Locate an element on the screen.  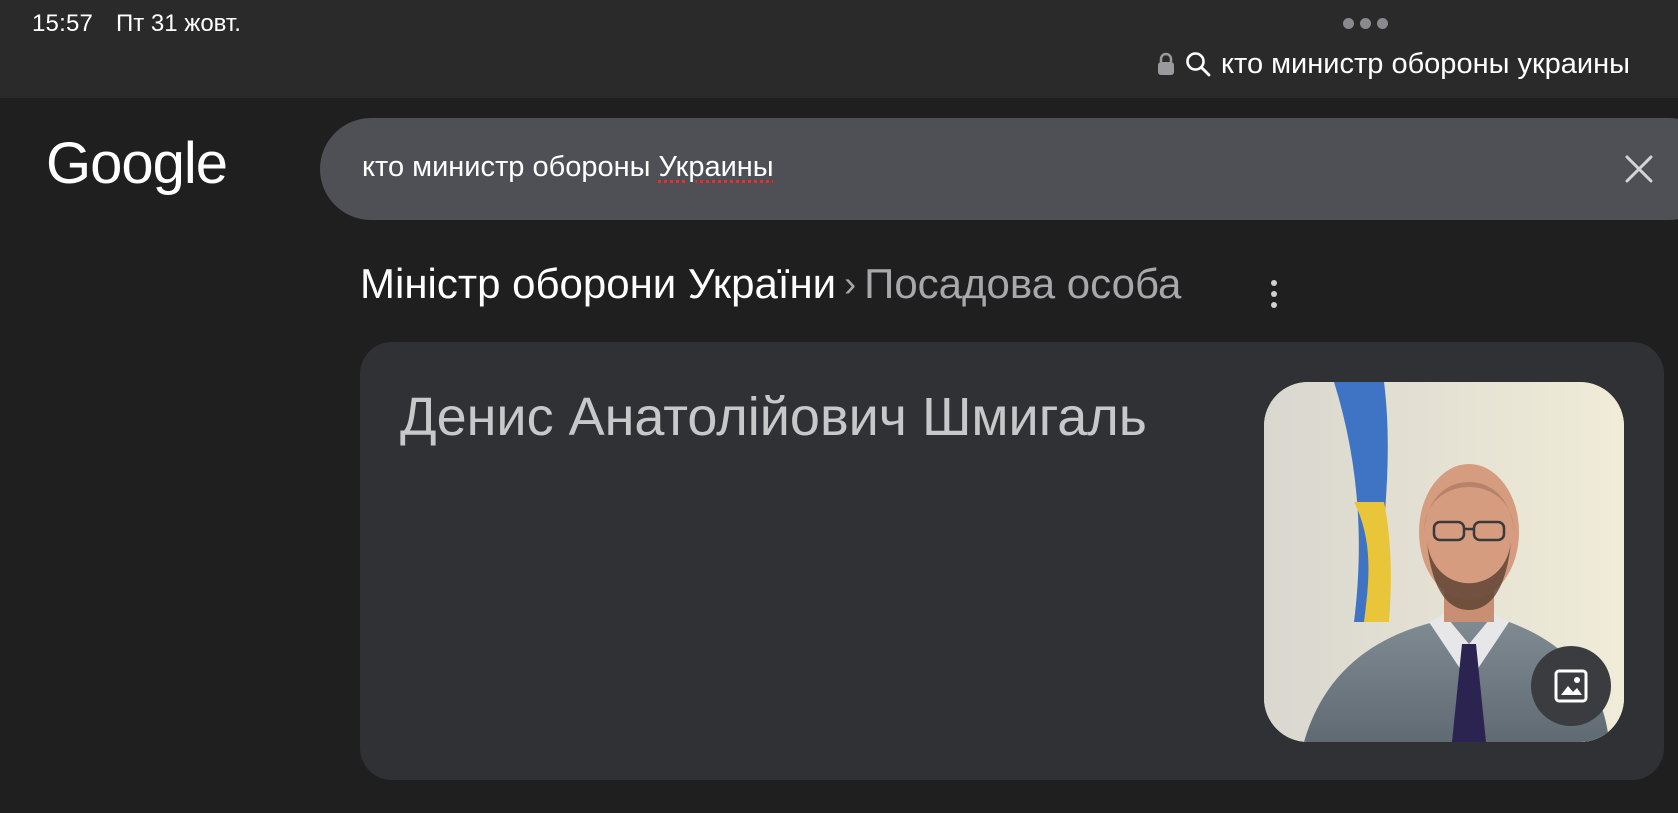
image-icon is located at coordinates (1571, 686).